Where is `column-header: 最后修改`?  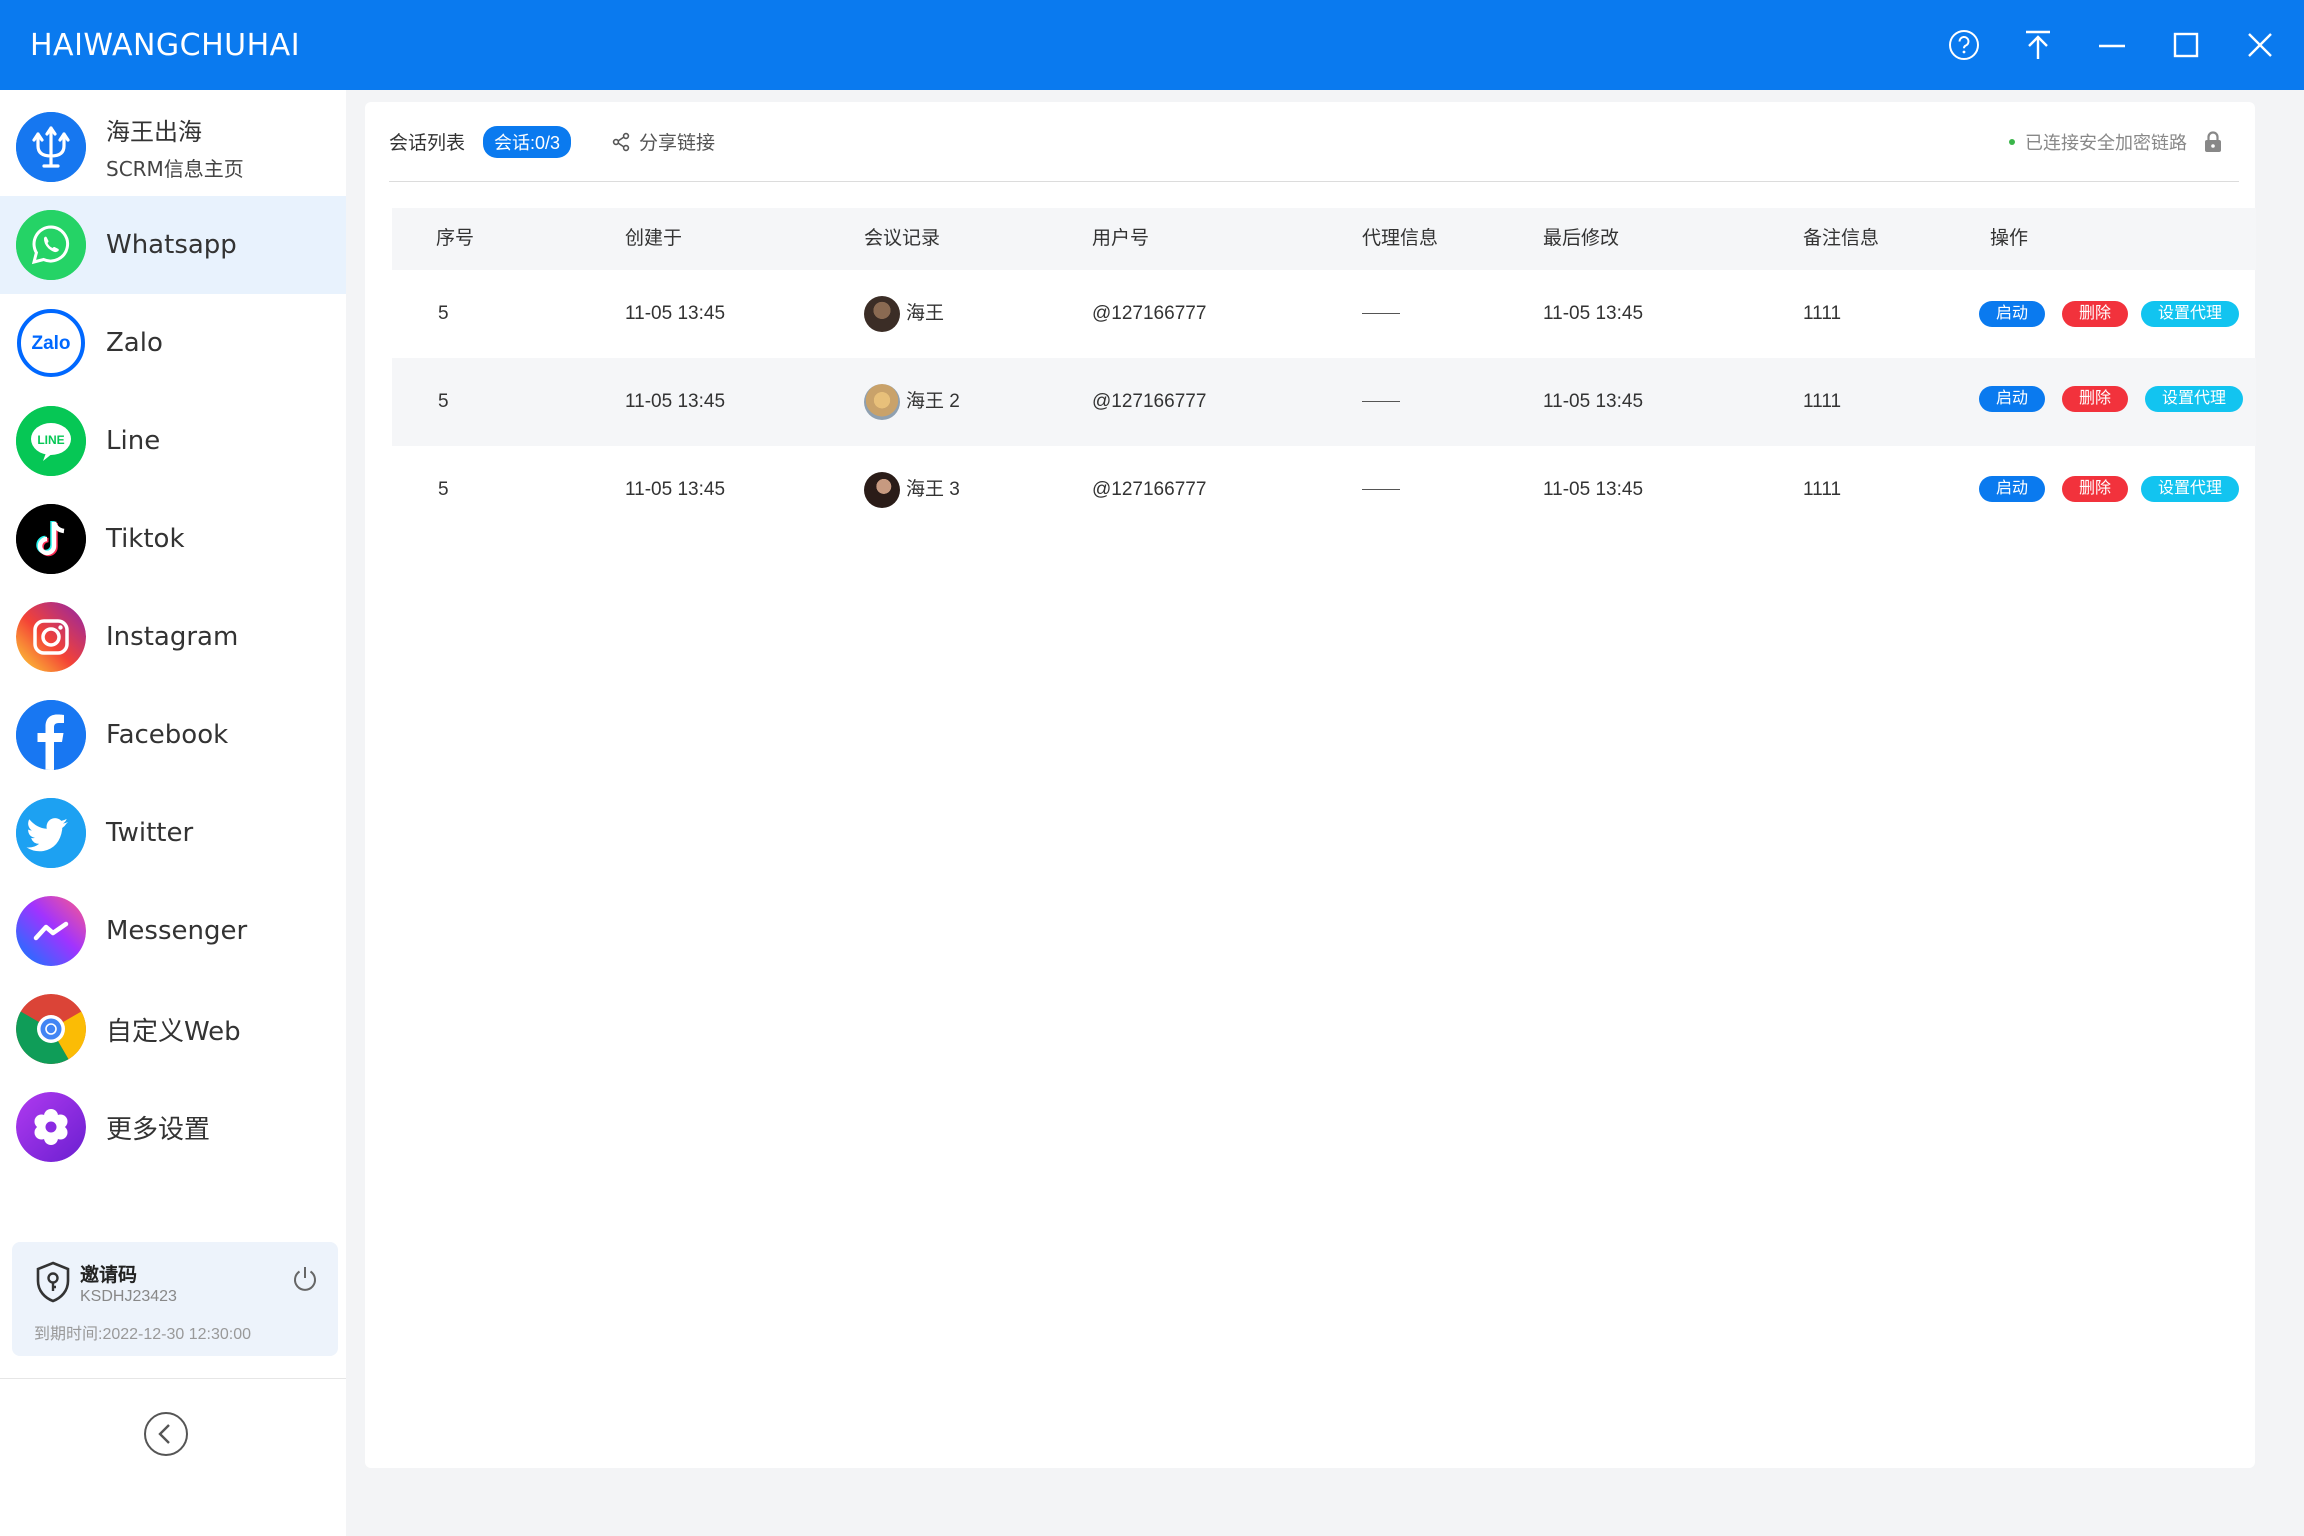
column-header: 最后修改 is located at coordinates (1581, 238).